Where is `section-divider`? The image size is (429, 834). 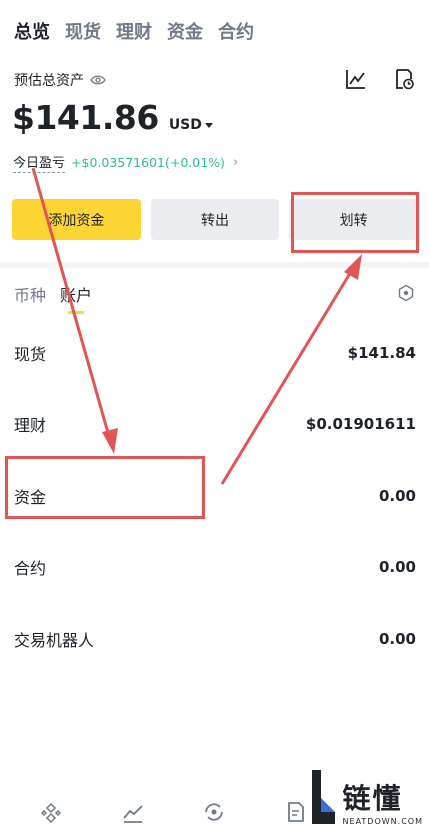 section-divider is located at coordinates (214, 265).